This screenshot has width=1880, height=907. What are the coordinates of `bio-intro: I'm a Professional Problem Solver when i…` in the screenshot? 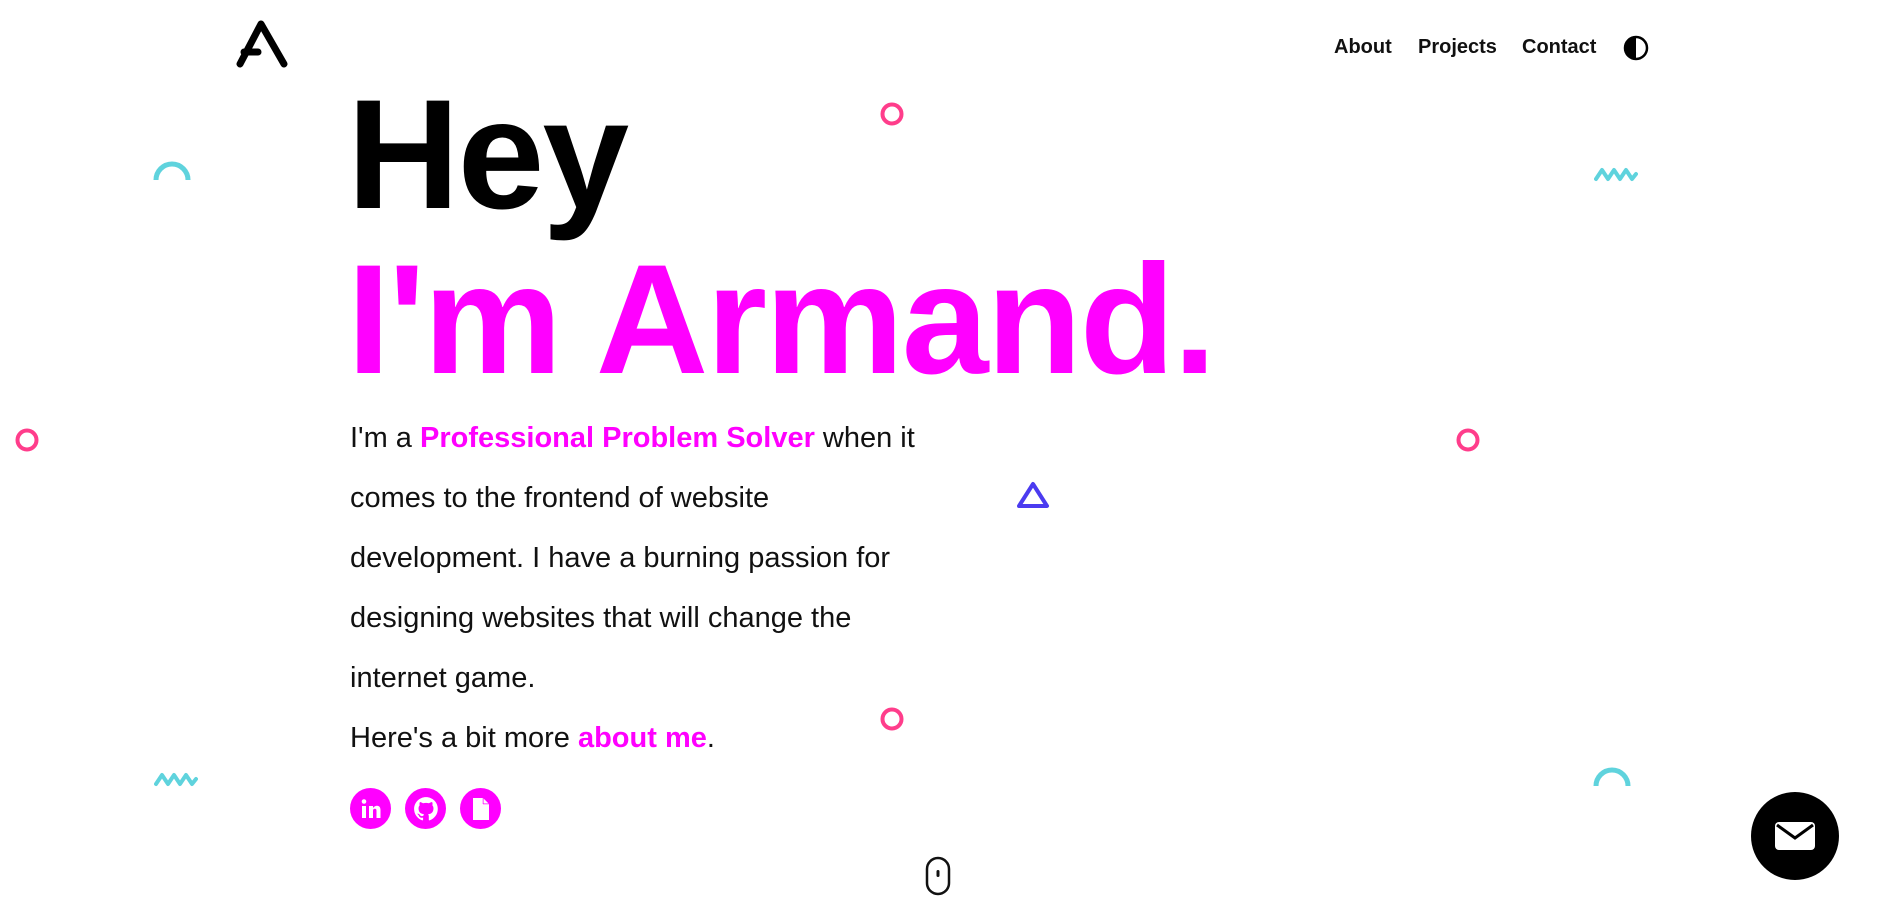 It's located at (640, 558).